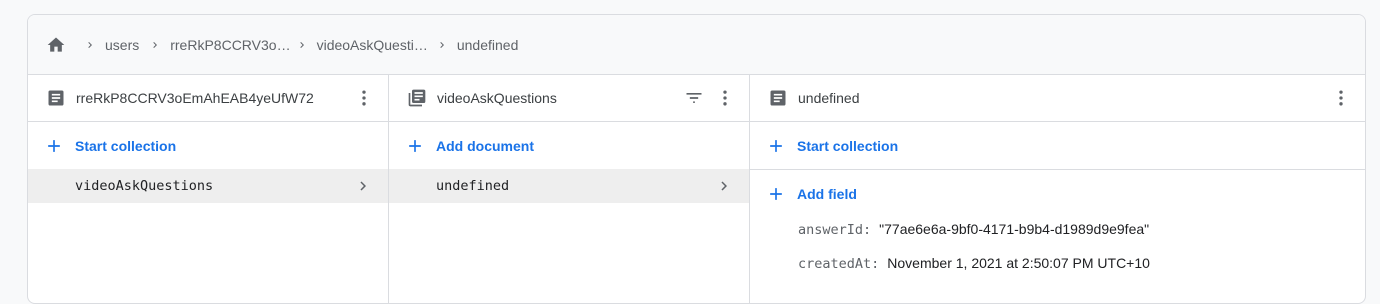  I want to click on add-document-label: Add document, so click(485, 145).